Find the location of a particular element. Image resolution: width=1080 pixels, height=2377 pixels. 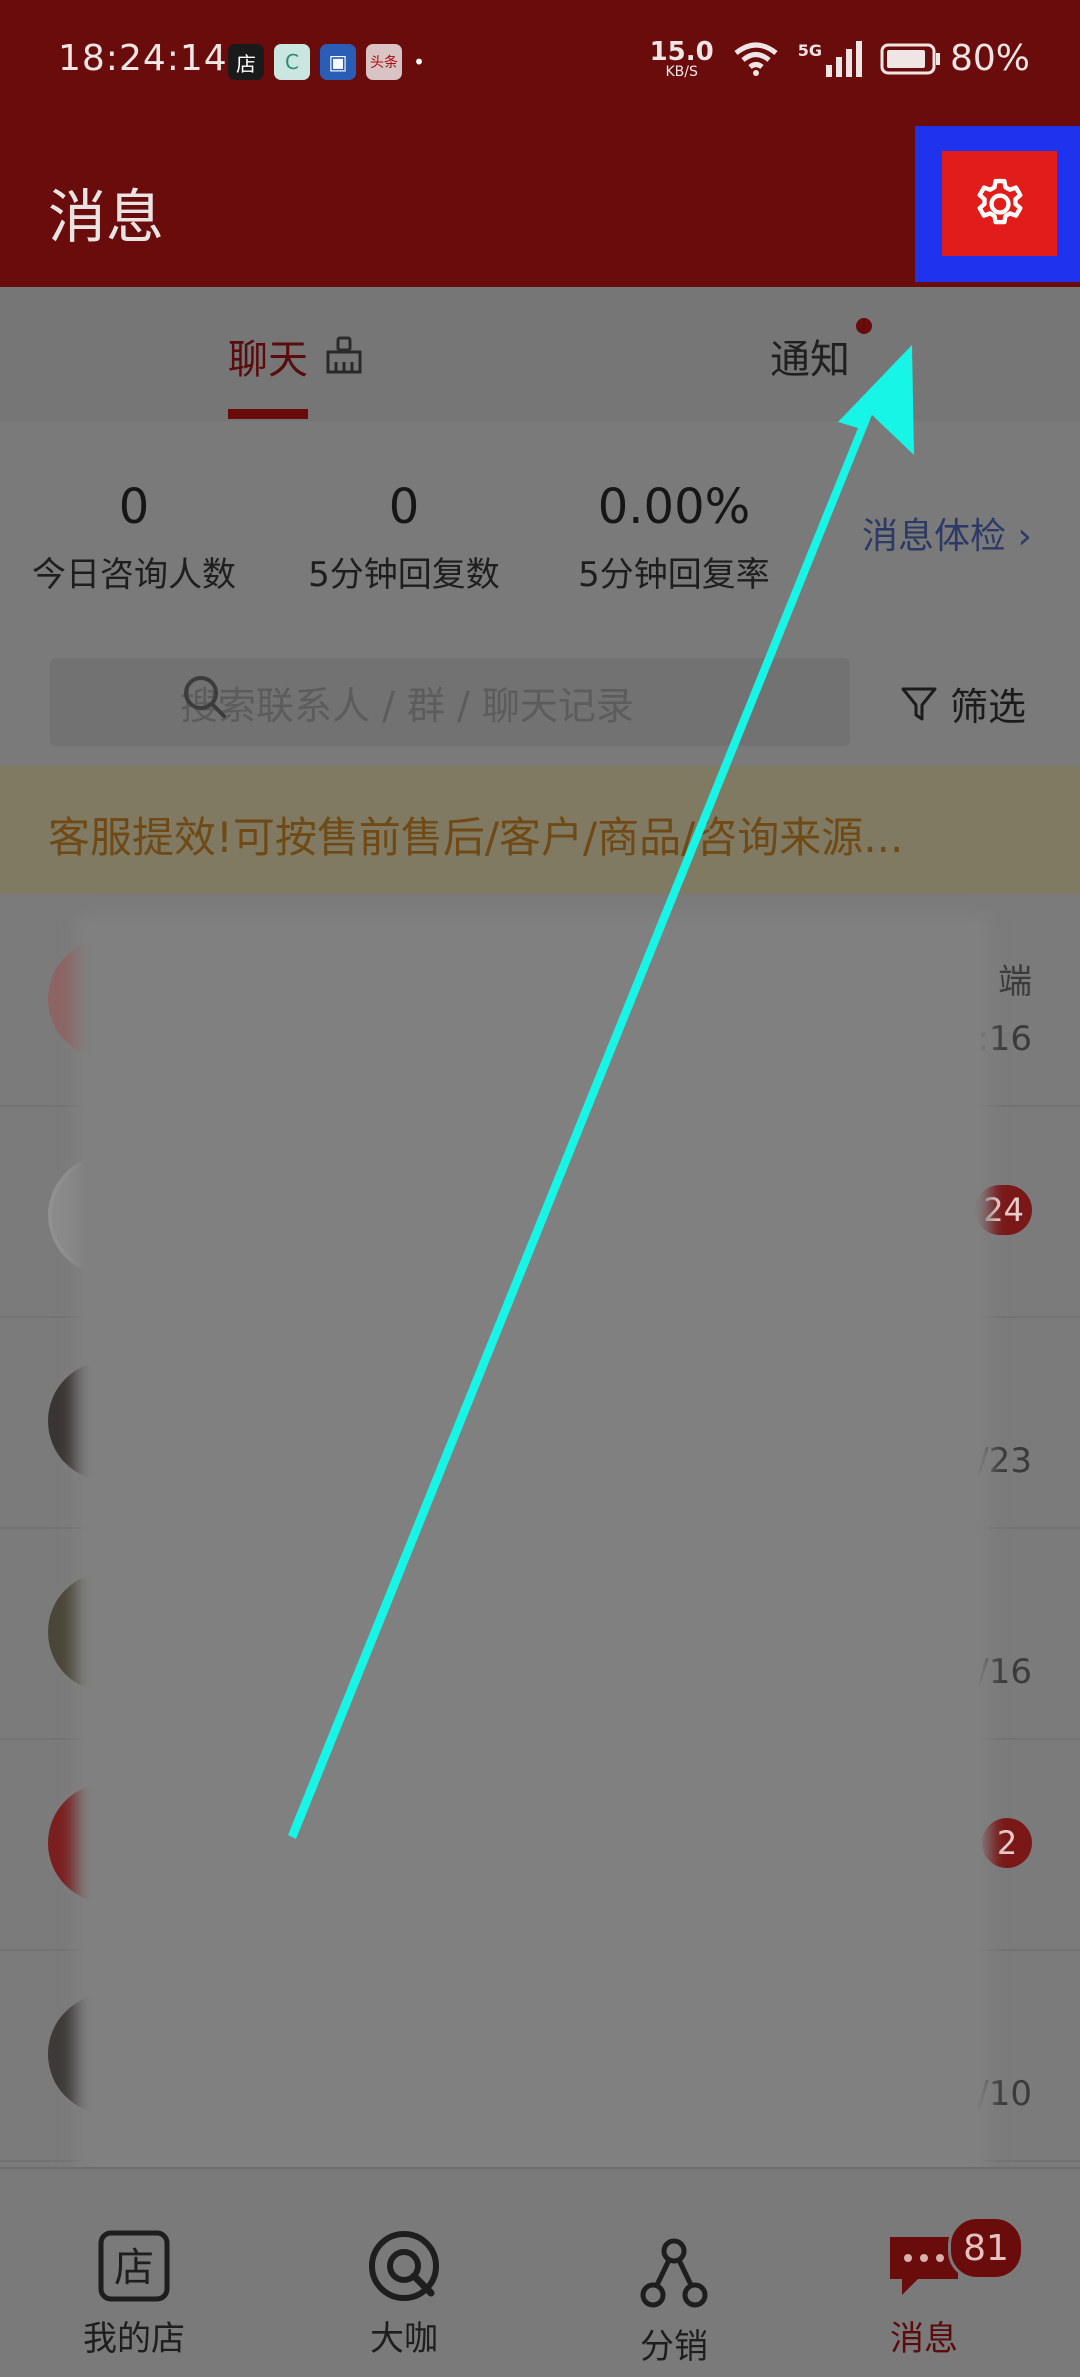

health-check-label: 消息体检 is located at coordinates (934, 536).